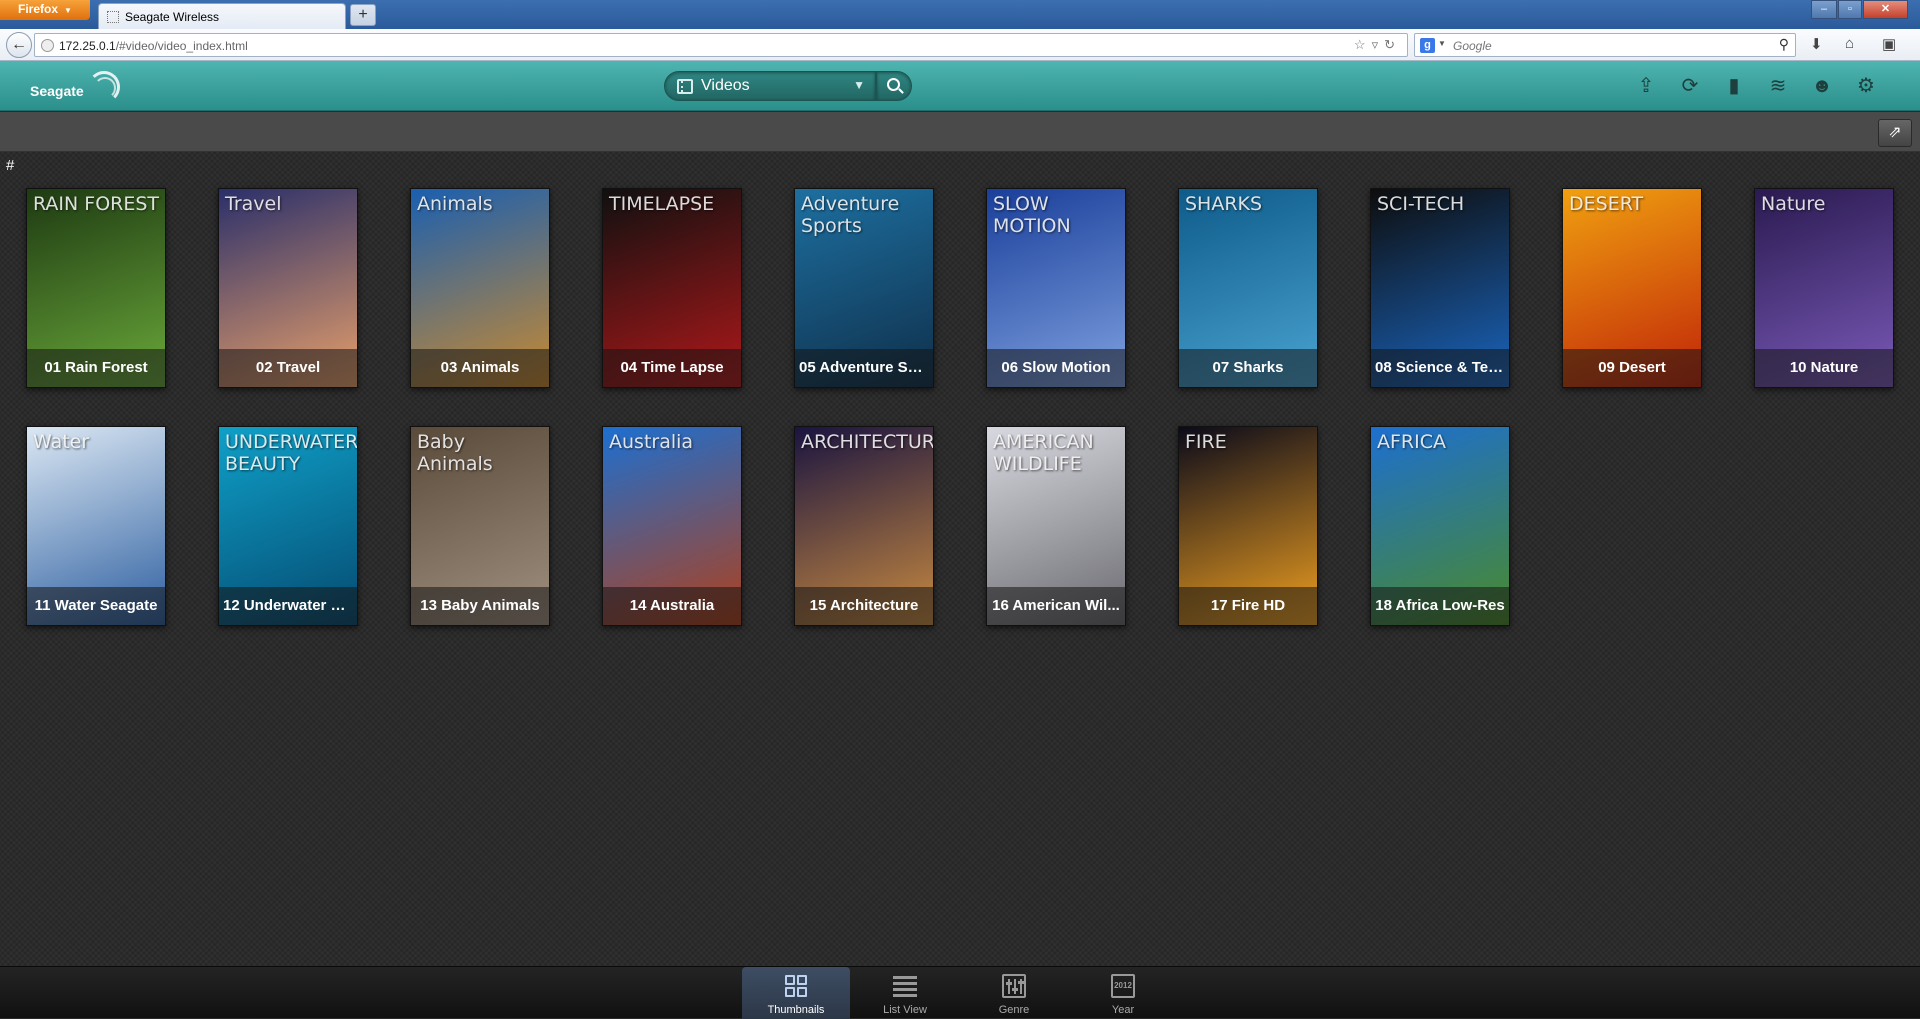 The image size is (1920, 1019). What do you see at coordinates (1784, 44) in the screenshot?
I see `search-icon: ⚲` at bounding box center [1784, 44].